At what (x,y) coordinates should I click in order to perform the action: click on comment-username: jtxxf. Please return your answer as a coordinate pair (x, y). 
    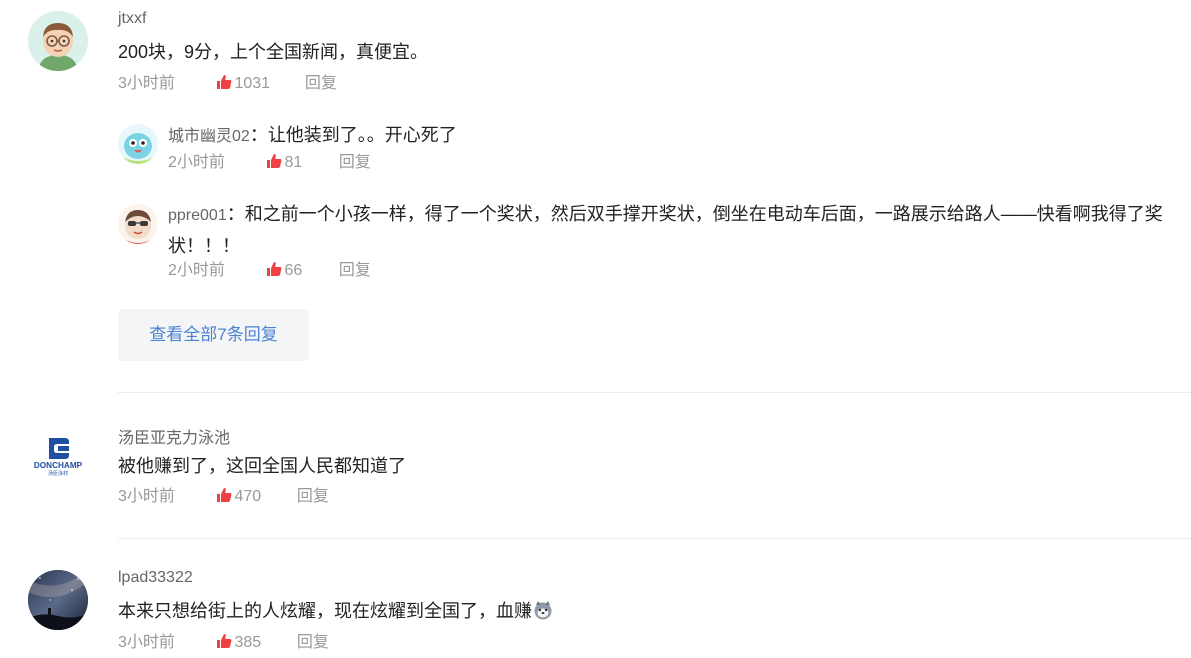
    Looking at the image, I should click on (132, 19).